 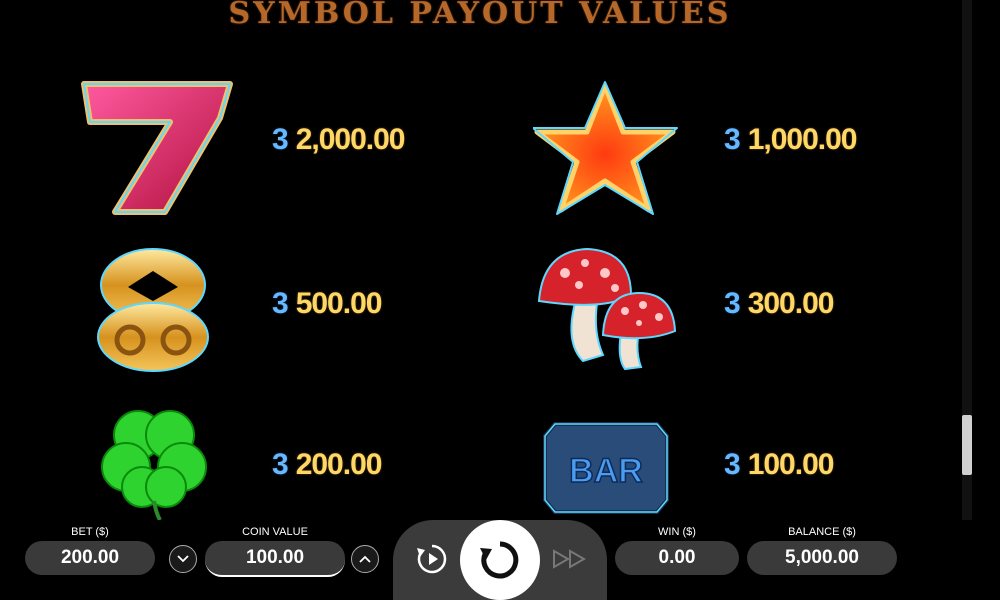 What do you see at coordinates (480, 15) in the screenshot?
I see `page-title: SYMBOL PAYOUT VALUES` at bounding box center [480, 15].